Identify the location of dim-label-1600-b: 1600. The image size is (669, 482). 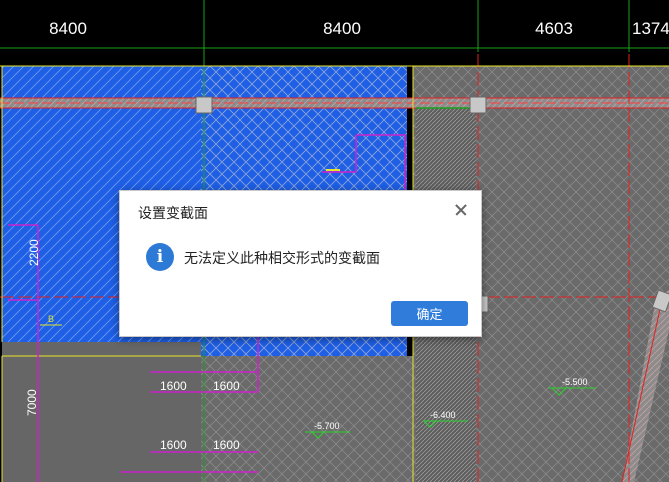
(226, 386).